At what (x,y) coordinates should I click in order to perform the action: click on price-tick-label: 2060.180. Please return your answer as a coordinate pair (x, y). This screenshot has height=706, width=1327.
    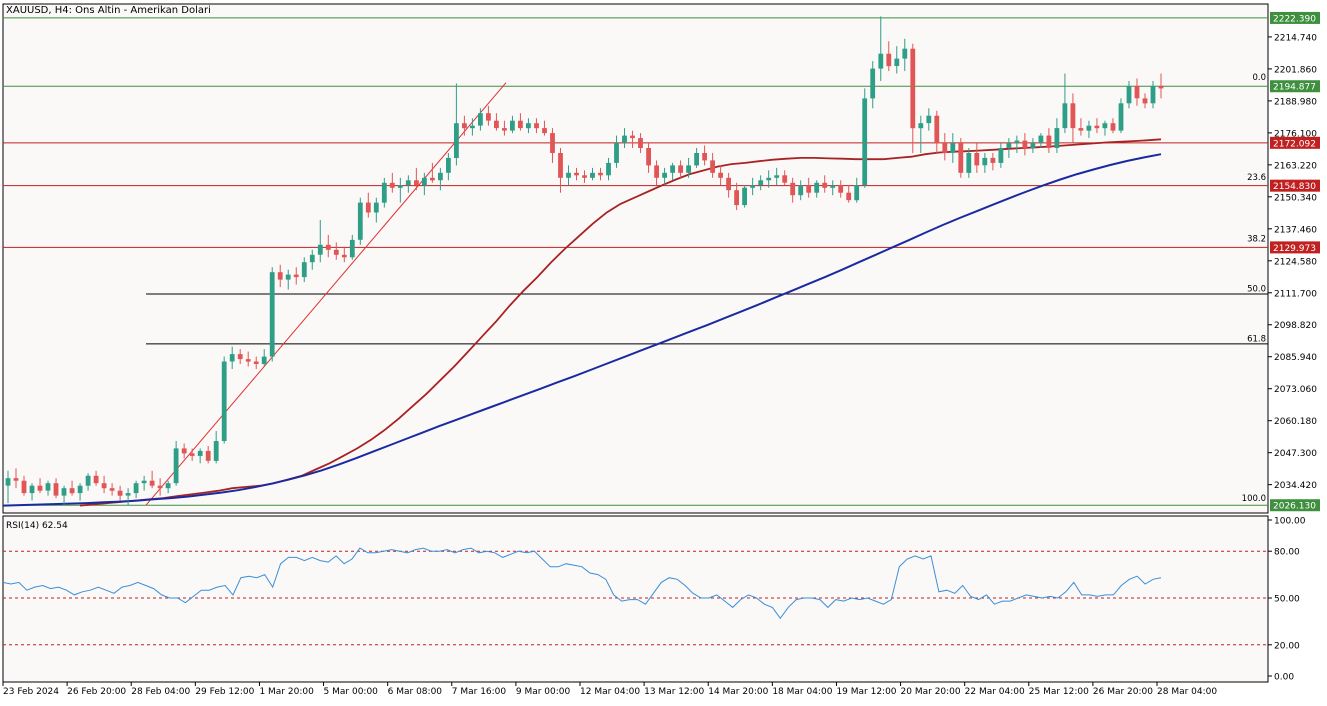
    Looking at the image, I should click on (1295, 422).